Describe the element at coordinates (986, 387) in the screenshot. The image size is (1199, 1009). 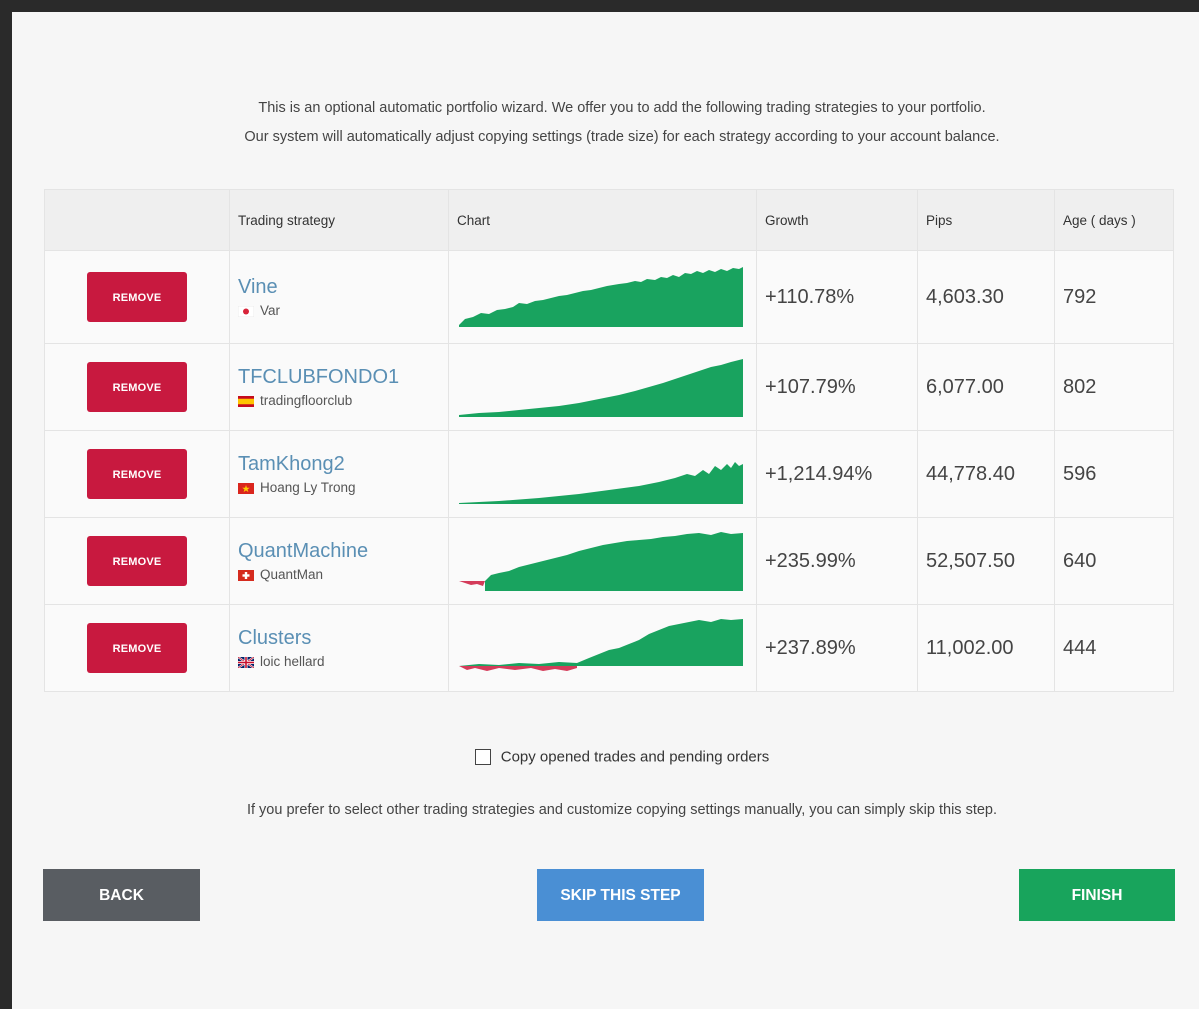
I see `pips-value: 6,077.00` at that location.